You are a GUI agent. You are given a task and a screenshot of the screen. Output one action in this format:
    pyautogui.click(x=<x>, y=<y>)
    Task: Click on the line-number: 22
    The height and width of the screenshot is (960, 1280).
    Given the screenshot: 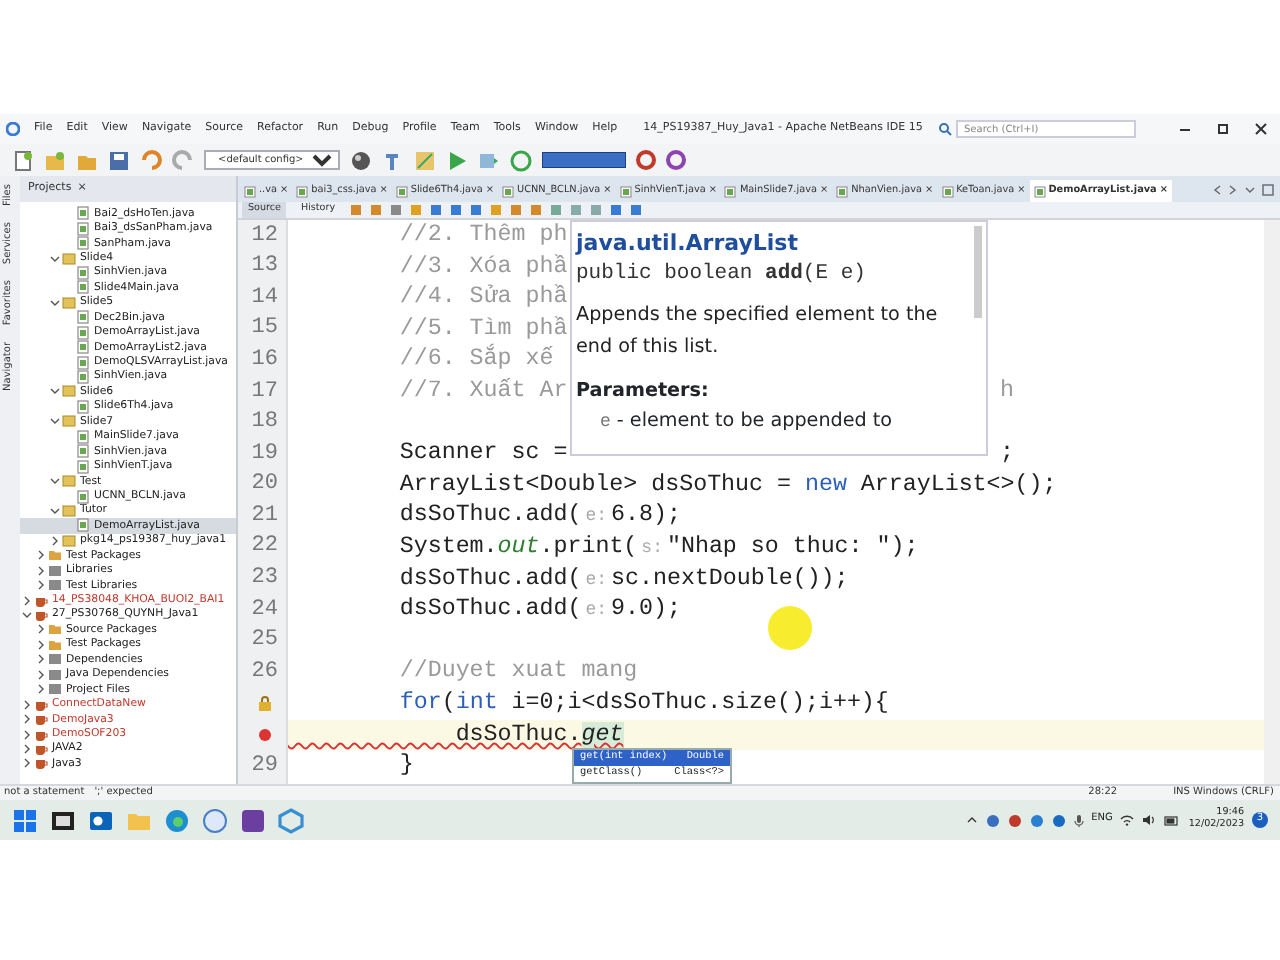 What is the action you would take?
    pyautogui.click(x=263, y=547)
    